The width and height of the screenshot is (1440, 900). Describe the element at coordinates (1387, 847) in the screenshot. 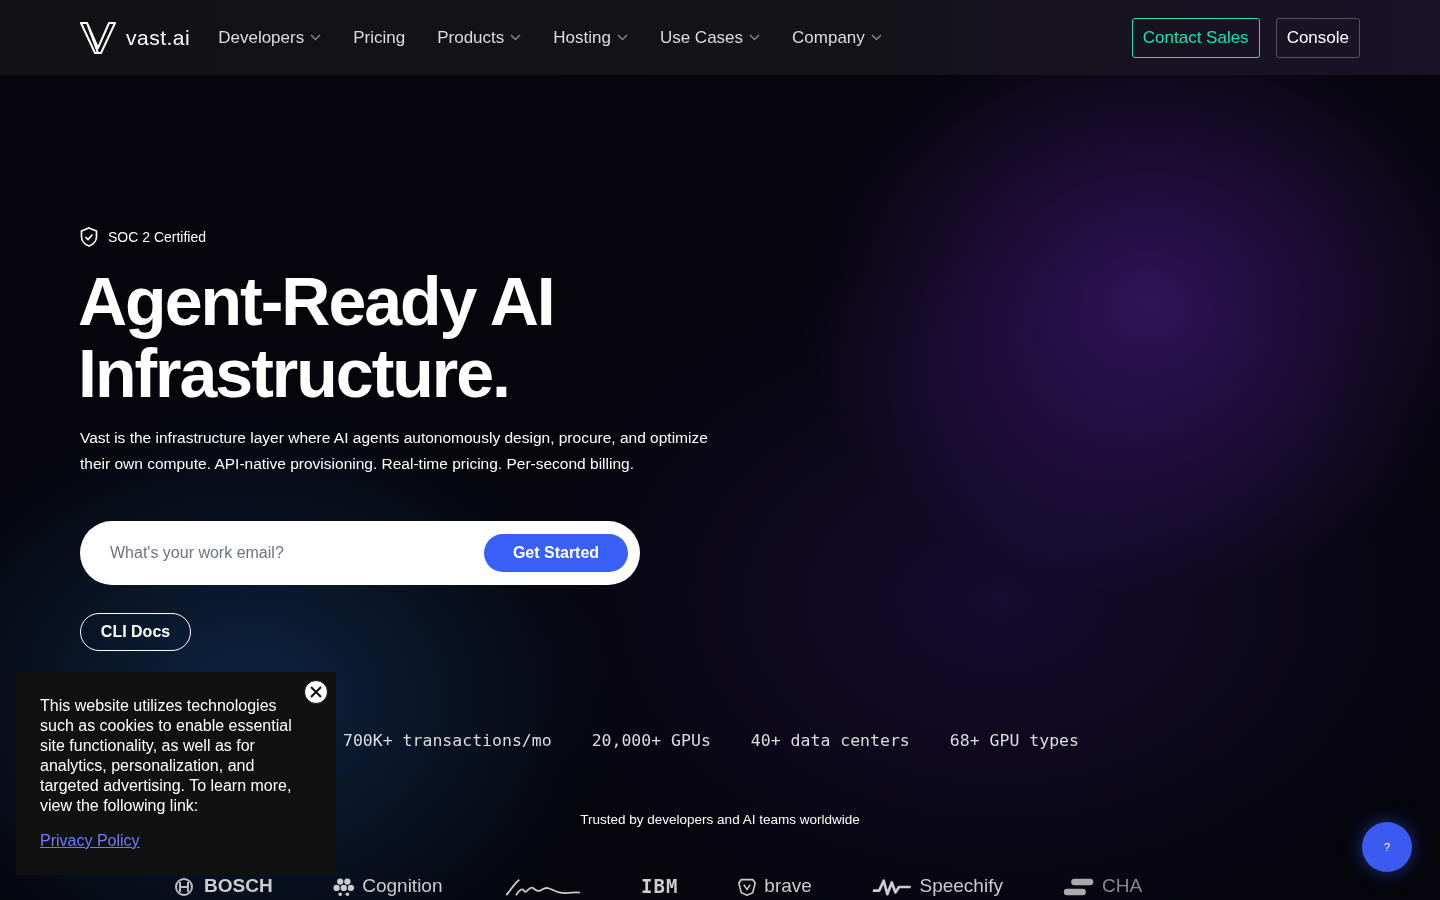

I see `help-button: ?` at that location.